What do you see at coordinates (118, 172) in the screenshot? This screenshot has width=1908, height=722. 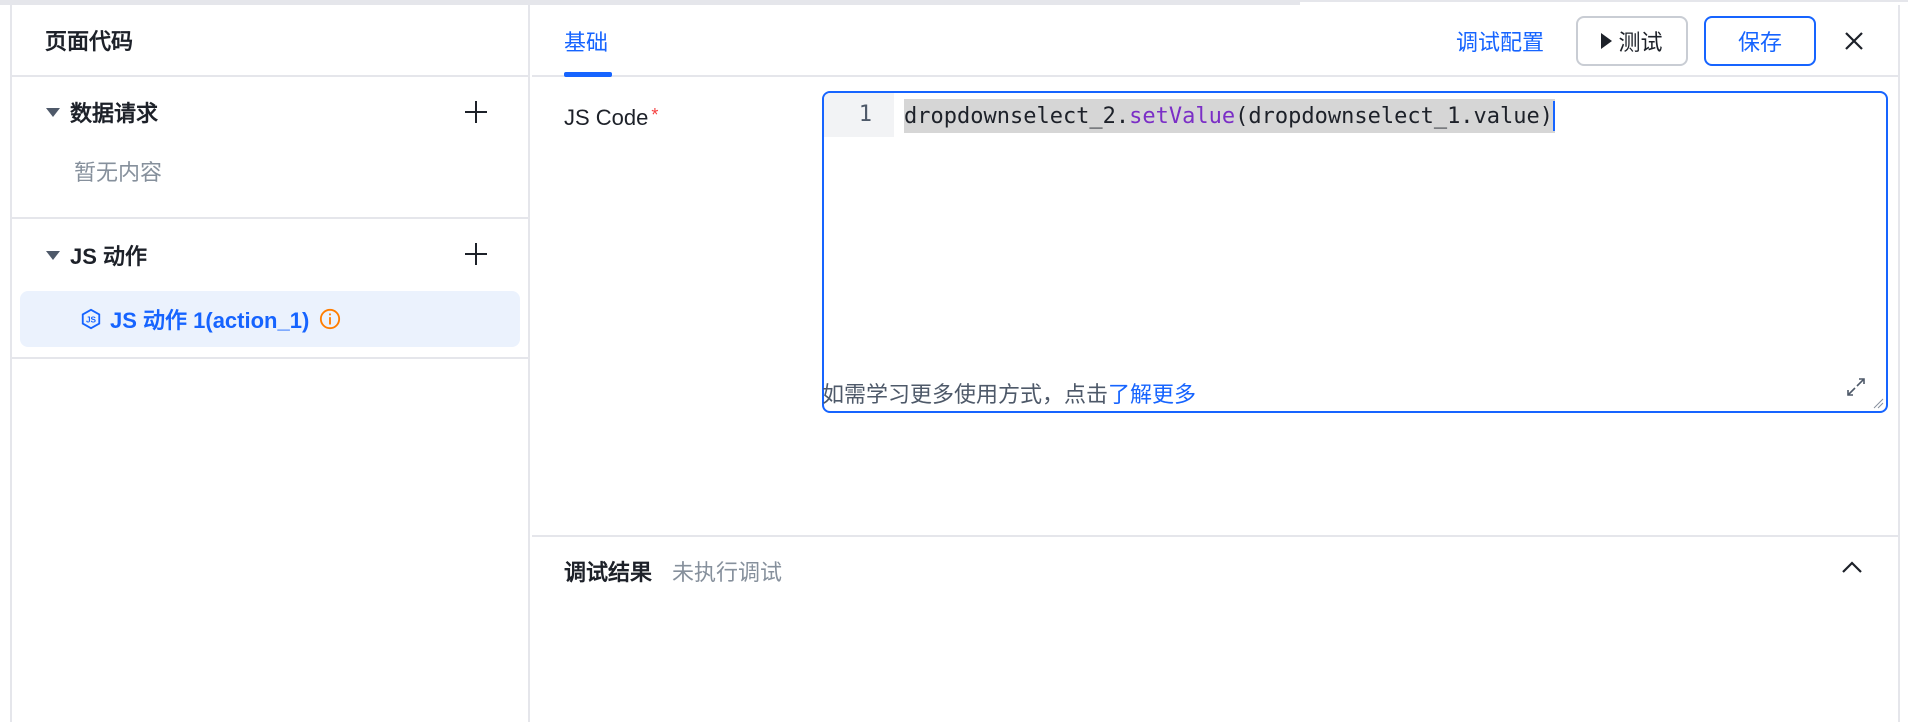 I see `empty-state-text: 暂无内容` at bounding box center [118, 172].